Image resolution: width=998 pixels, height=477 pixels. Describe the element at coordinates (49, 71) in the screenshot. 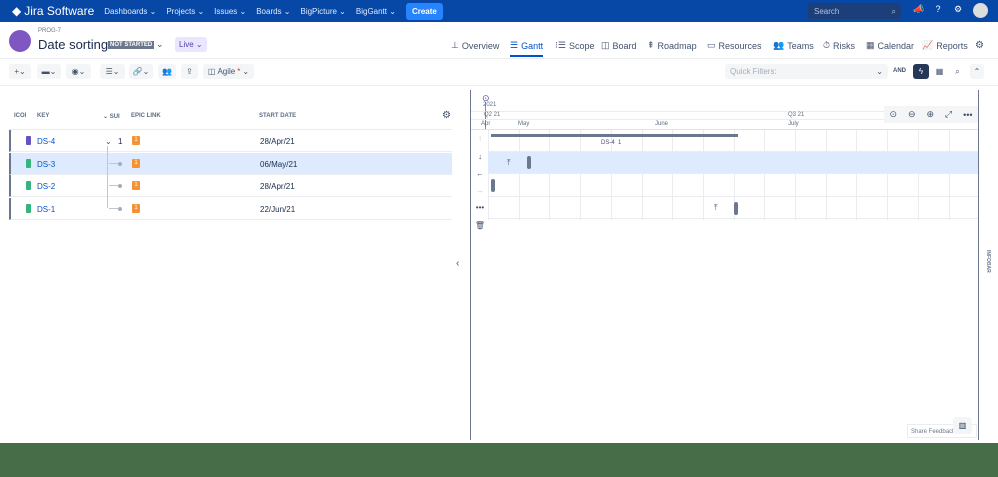

I see `folder-icon: ▬⌄` at that location.